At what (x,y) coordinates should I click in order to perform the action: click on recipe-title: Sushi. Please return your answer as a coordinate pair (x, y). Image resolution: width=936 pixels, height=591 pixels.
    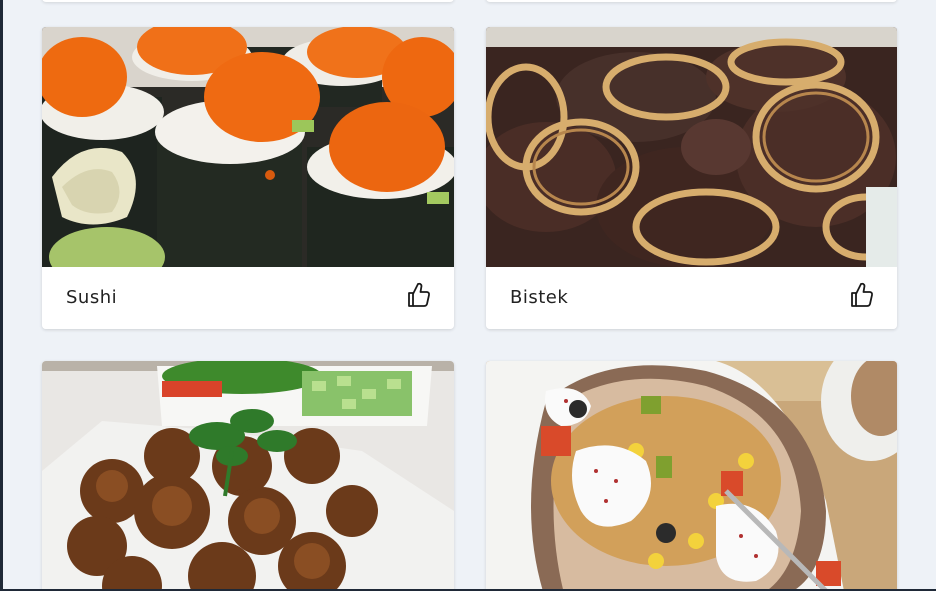
    Looking at the image, I should click on (91, 297).